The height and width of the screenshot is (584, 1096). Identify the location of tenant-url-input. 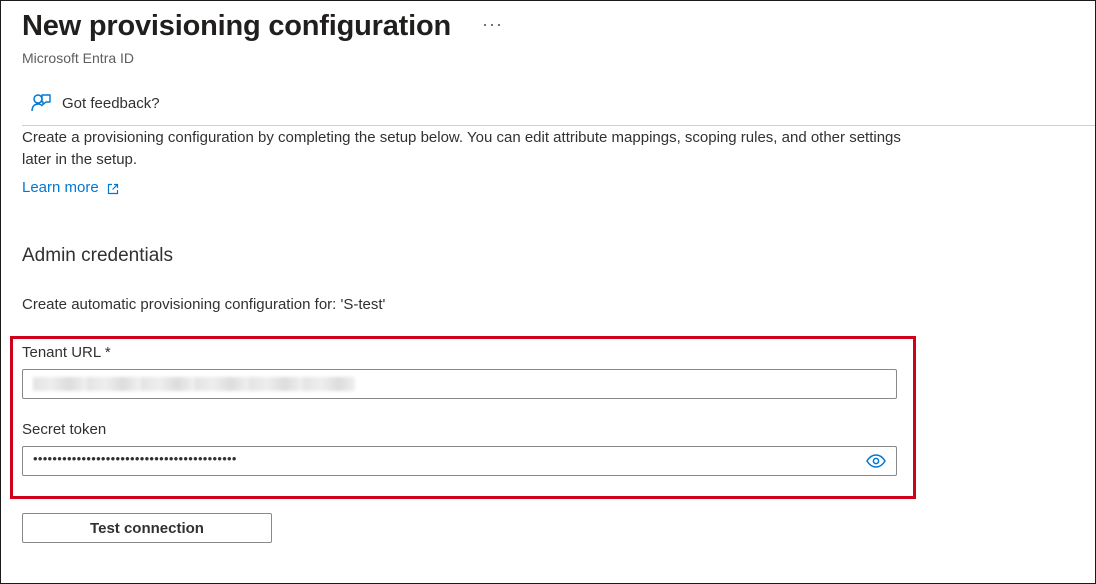
(459, 384).